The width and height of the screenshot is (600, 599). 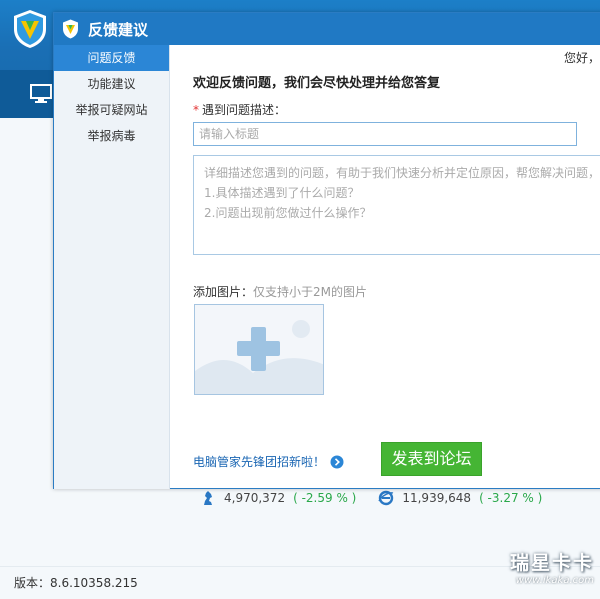 I want to click on sidebar-item-feature-suggestion: 功能建议, so click(x=111, y=84).